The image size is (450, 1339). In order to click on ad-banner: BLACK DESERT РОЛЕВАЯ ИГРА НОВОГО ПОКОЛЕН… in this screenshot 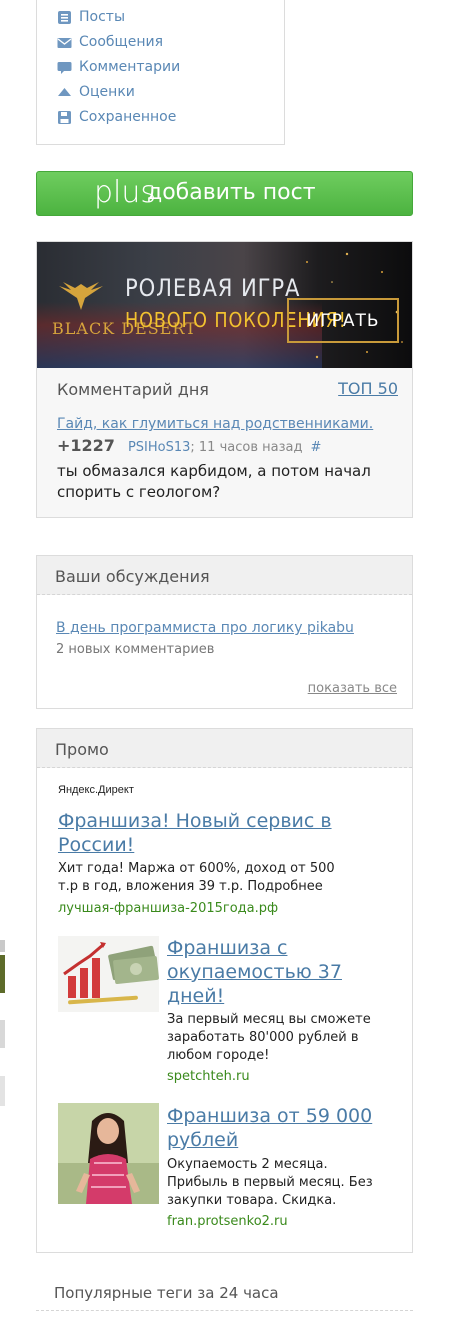, I will do `click(224, 305)`.